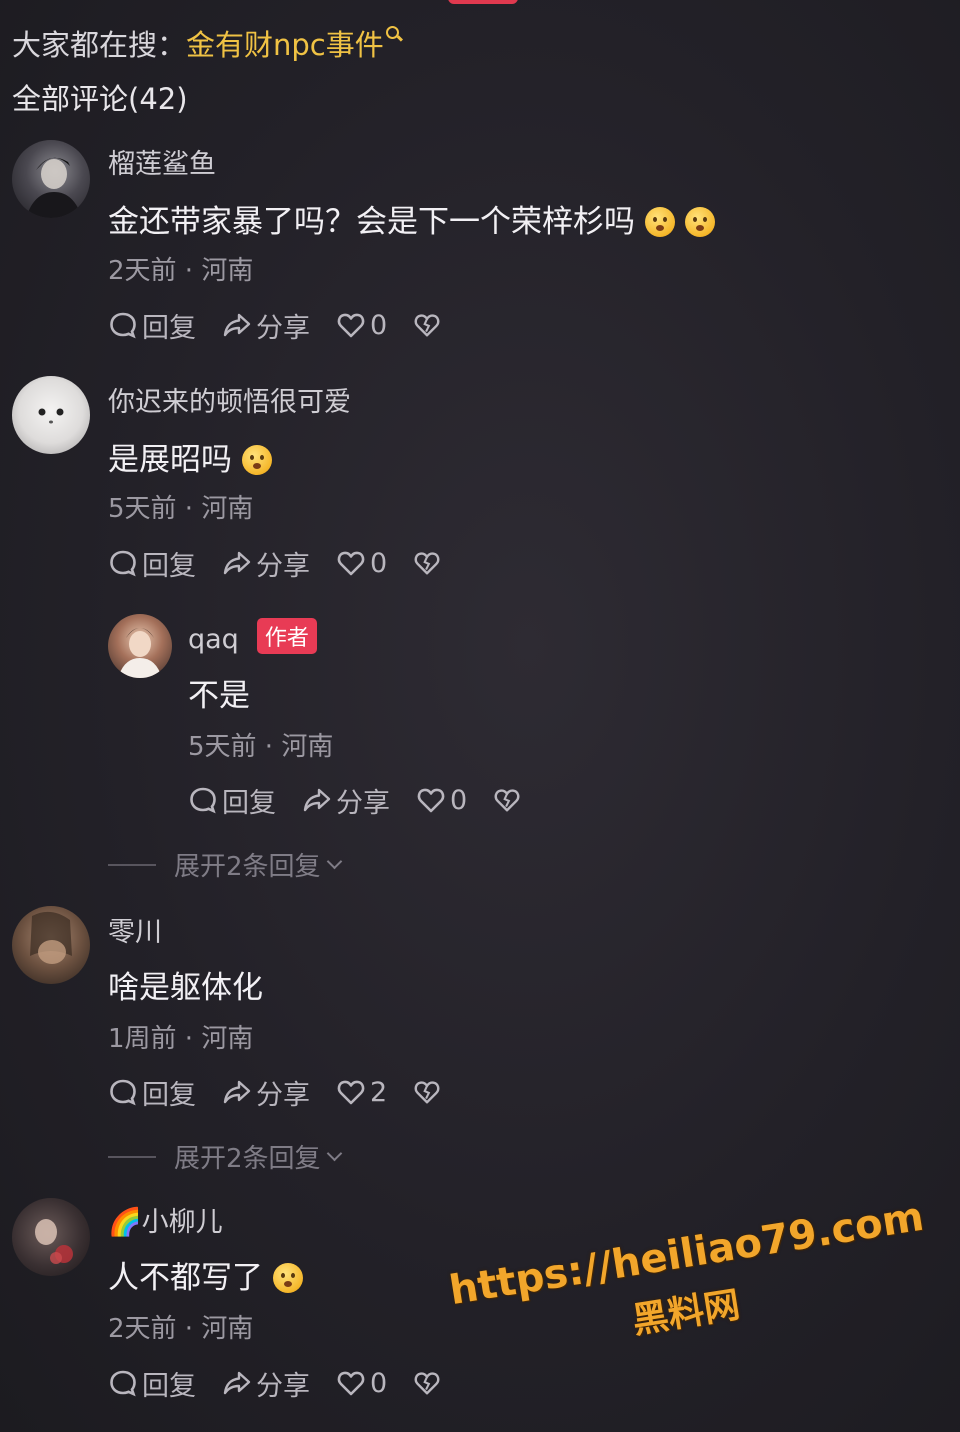 This screenshot has height=1432, width=960. I want to click on reply-text: 不是, so click(219, 696).